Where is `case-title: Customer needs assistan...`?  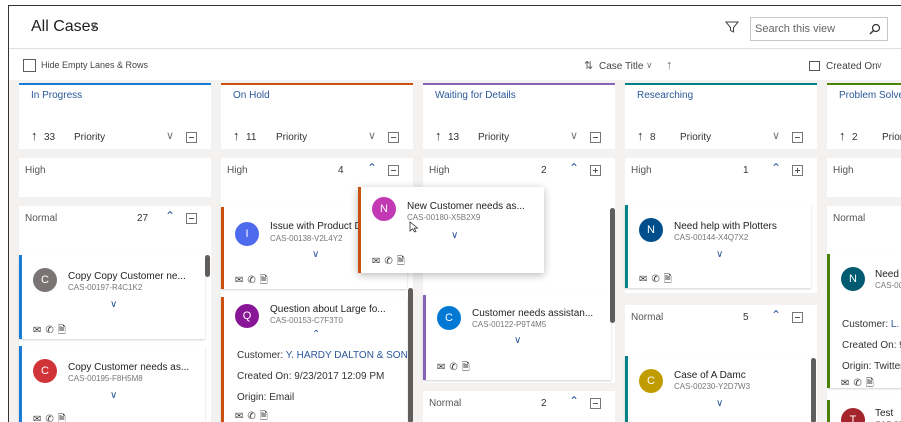 case-title: Customer needs assistan... is located at coordinates (539, 313).